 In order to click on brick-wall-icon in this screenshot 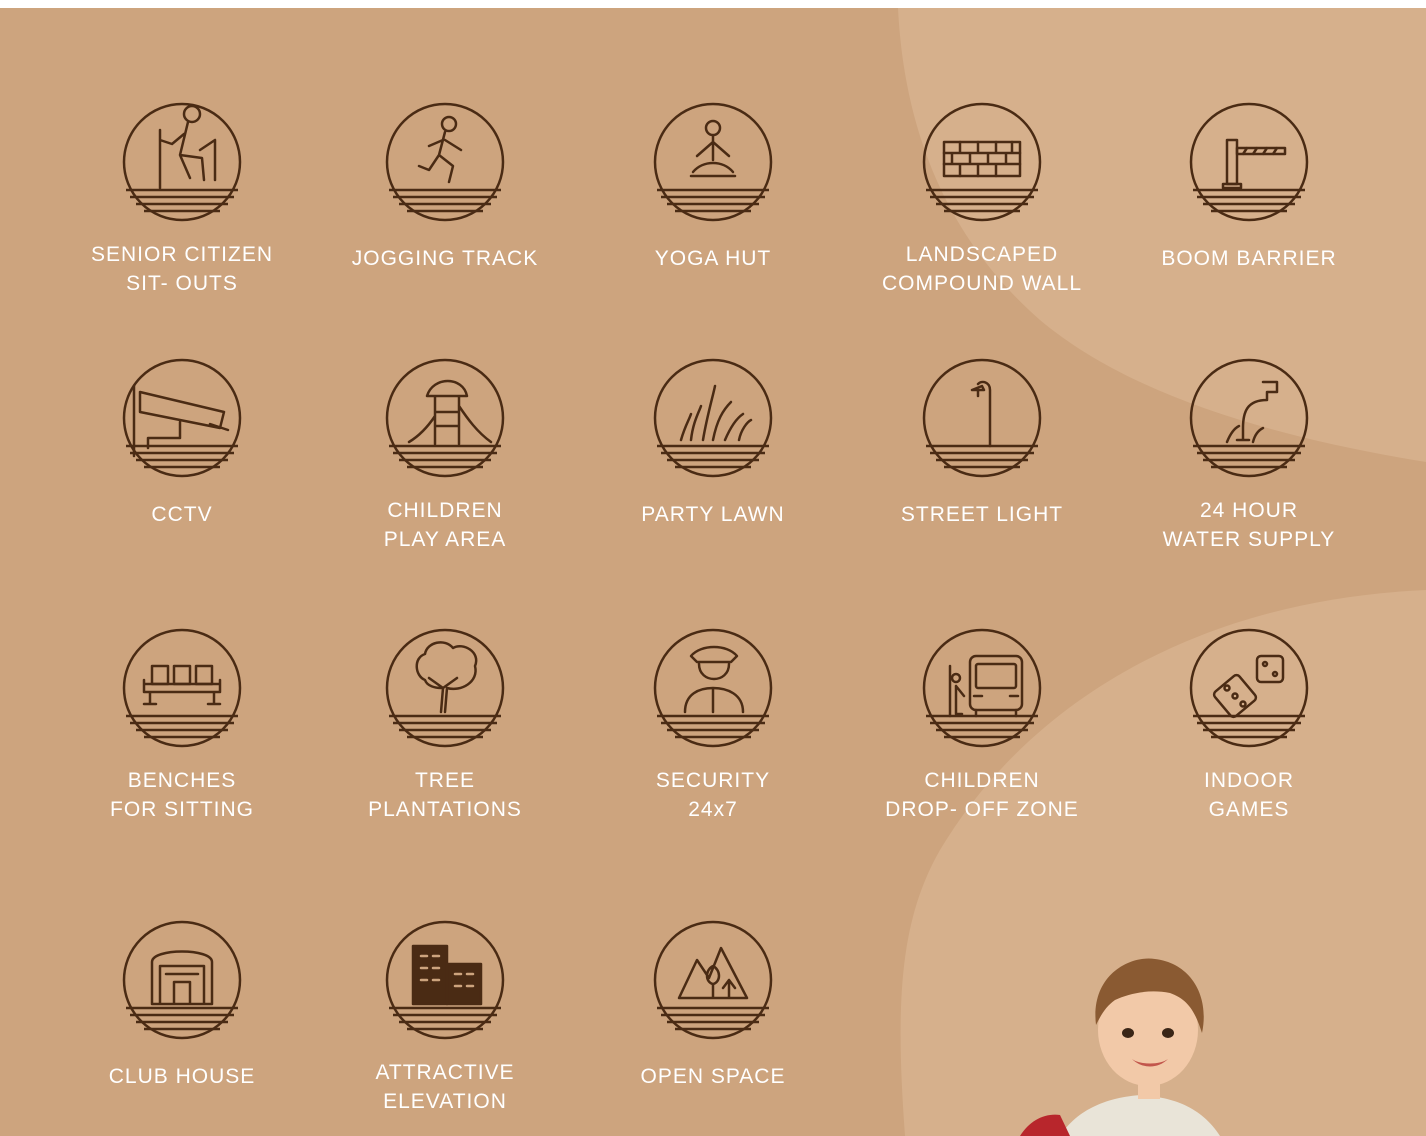, I will do `click(982, 162)`.